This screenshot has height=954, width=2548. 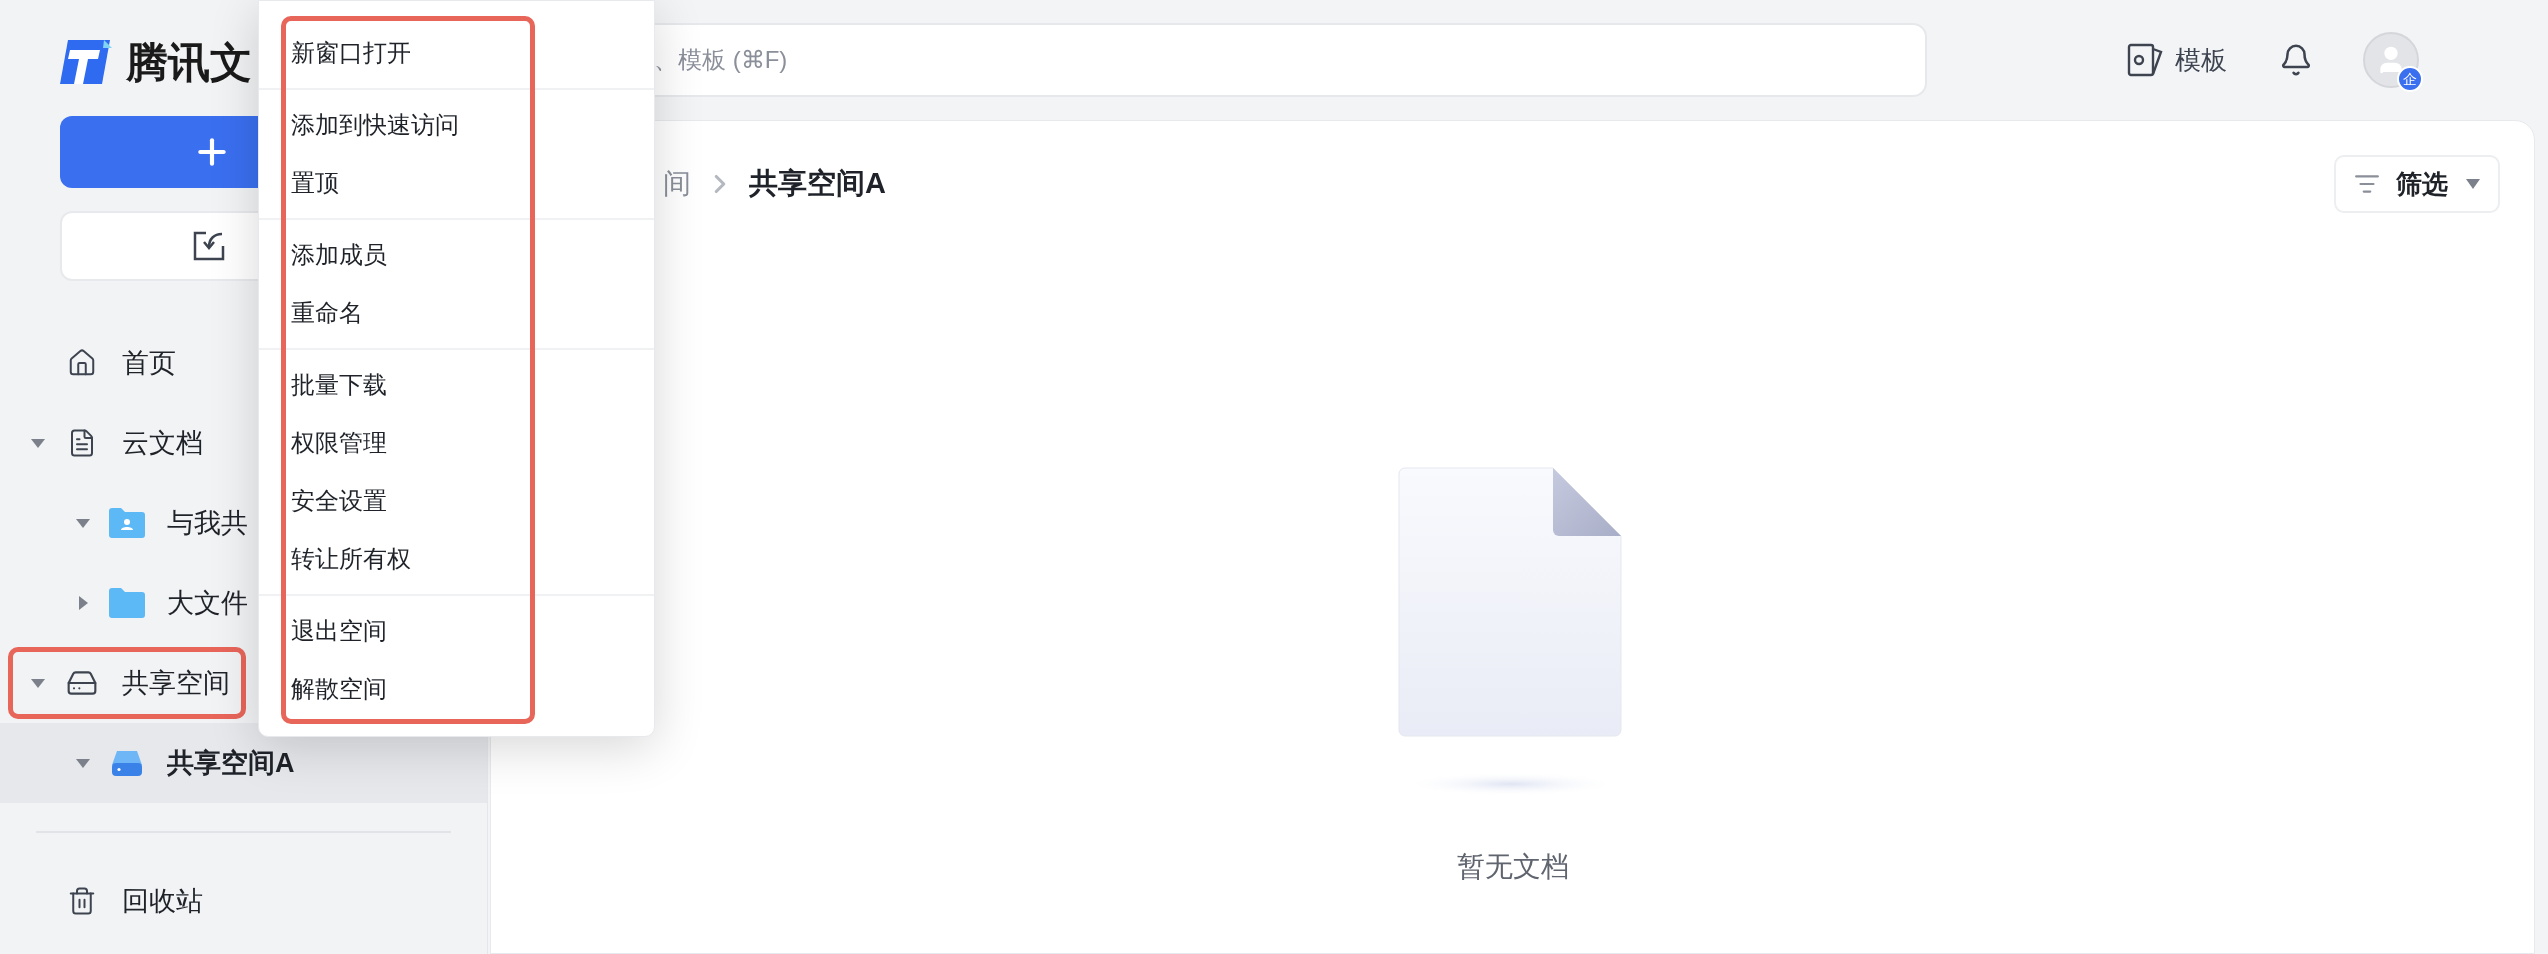 What do you see at coordinates (1512, 867) in the screenshot?
I see `empty-state-message: 暂无文档` at bounding box center [1512, 867].